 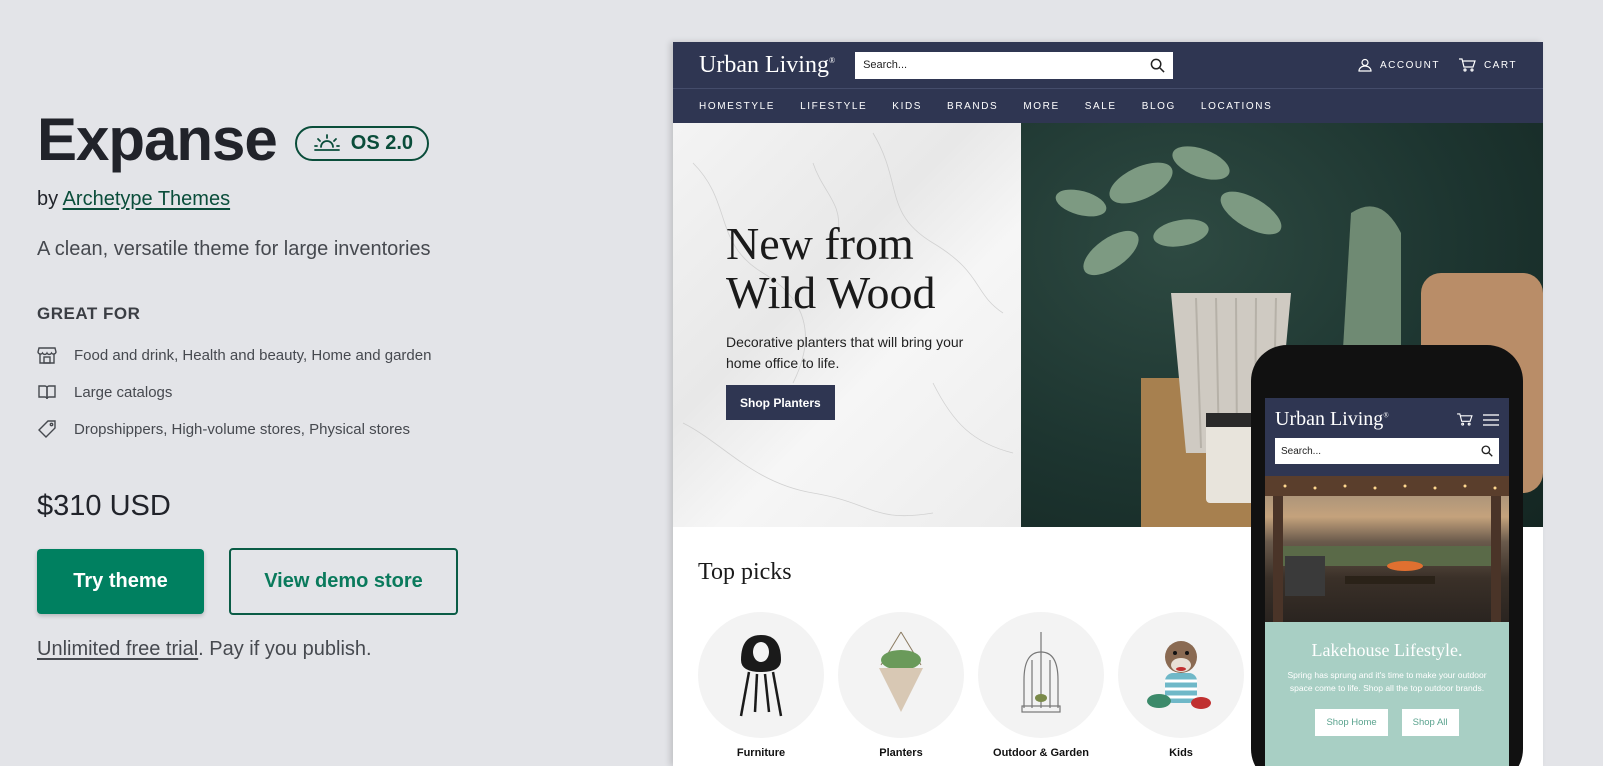 I want to click on mobile-search-bar, so click(x=1387, y=451).